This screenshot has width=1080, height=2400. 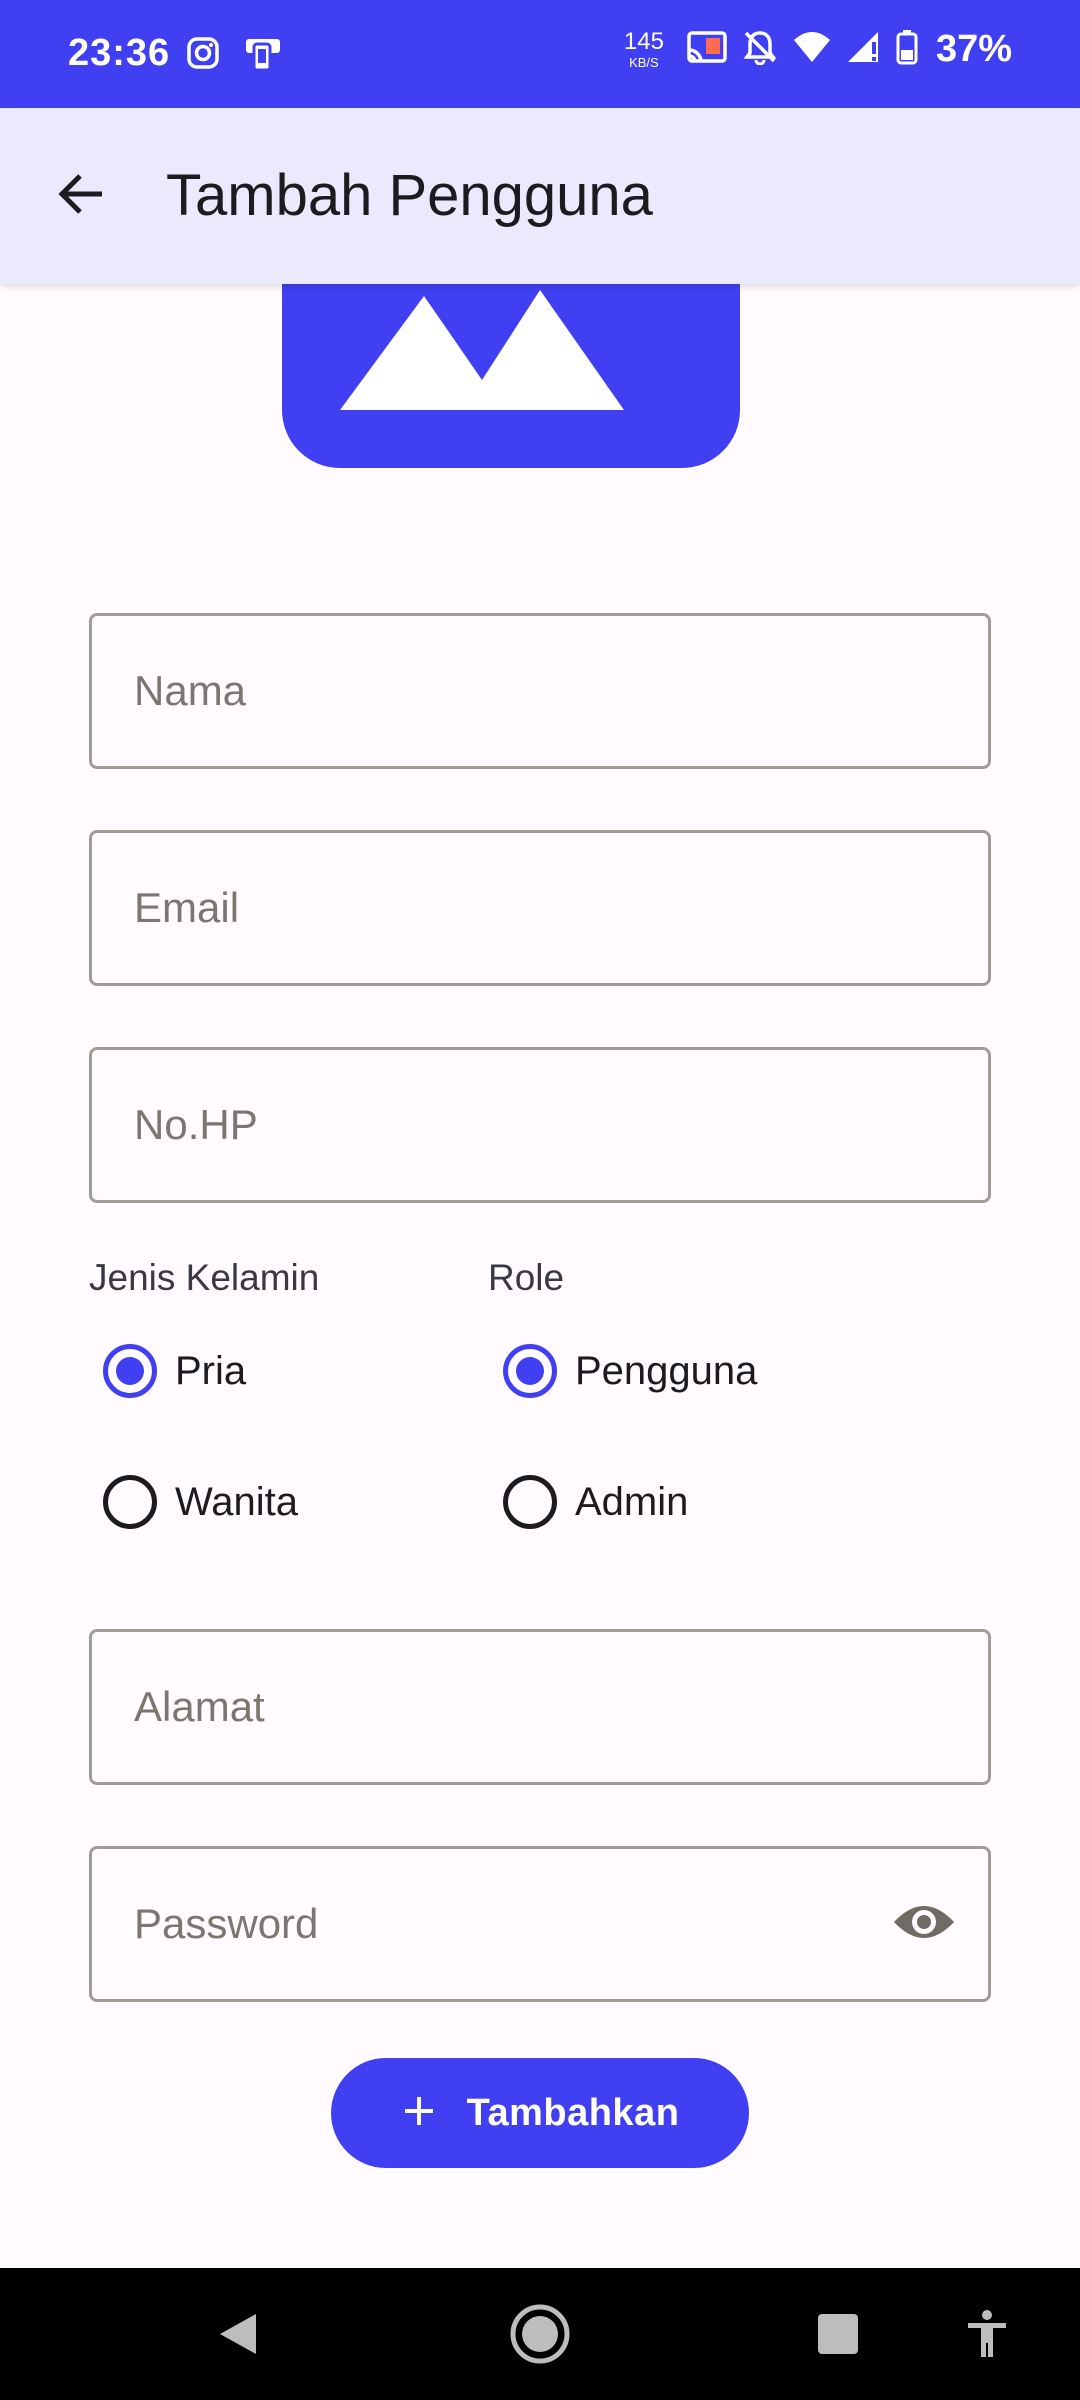 I want to click on page-title: Tambah Pengguna, so click(x=409, y=195).